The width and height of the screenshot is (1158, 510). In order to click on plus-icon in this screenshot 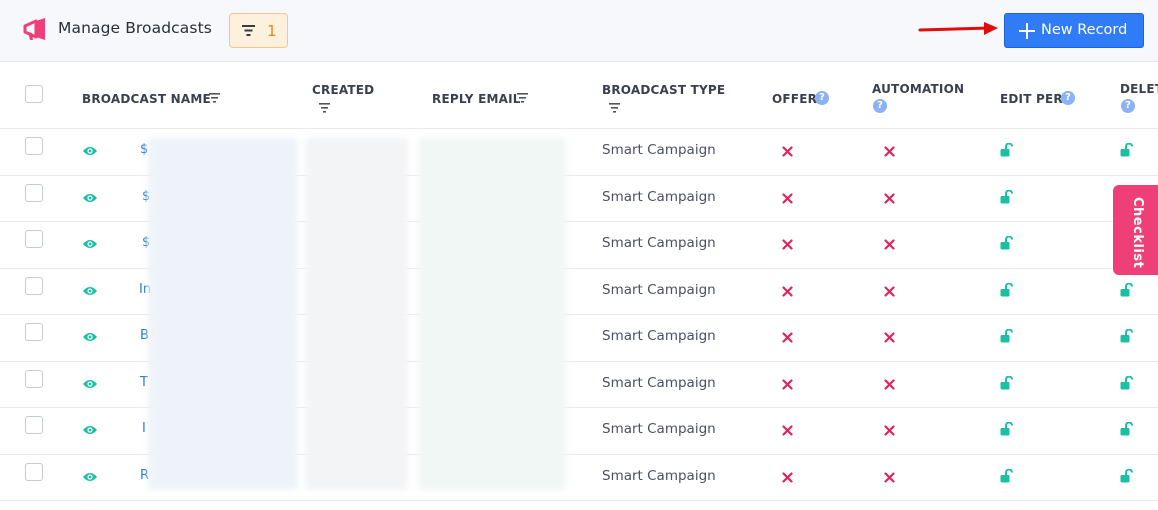, I will do `click(1027, 31)`.